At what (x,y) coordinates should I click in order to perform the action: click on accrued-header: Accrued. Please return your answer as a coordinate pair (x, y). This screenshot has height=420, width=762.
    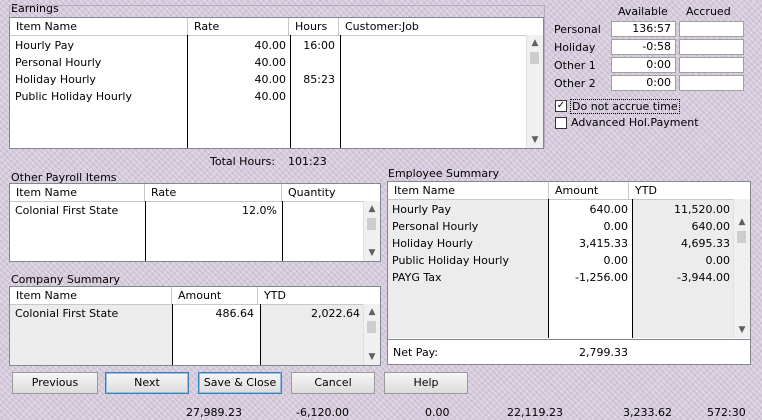
    Looking at the image, I should click on (708, 11).